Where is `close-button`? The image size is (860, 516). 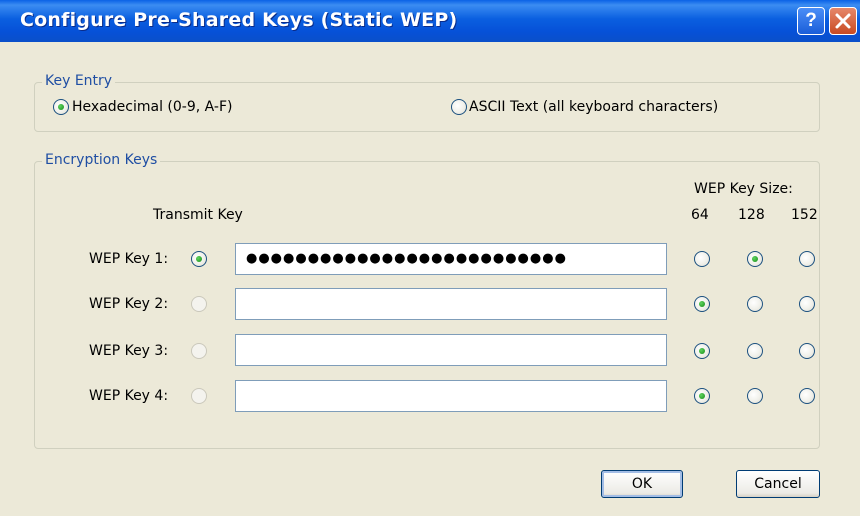
close-button is located at coordinates (843, 21).